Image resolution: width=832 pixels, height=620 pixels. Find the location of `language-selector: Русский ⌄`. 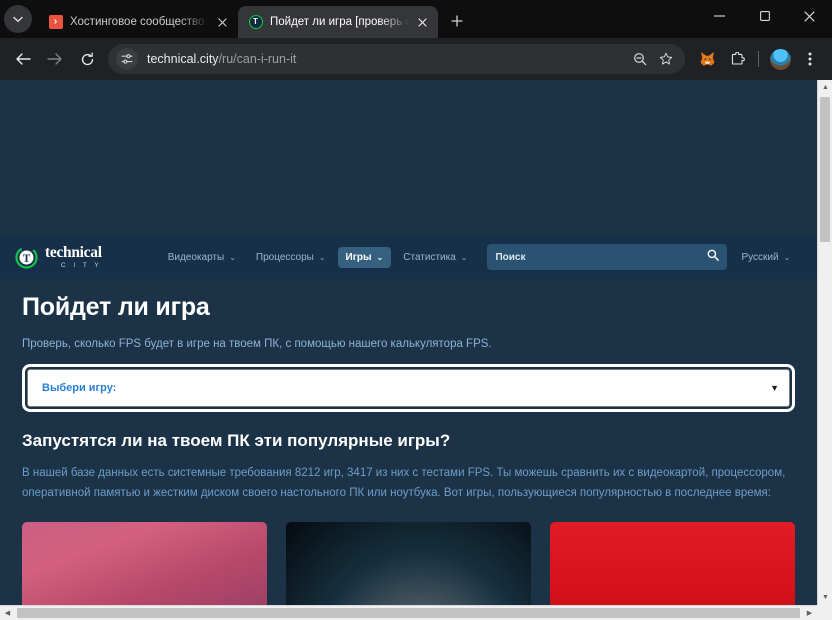

language-selector: Русский ⌄ is located at coordinates (765, 257).